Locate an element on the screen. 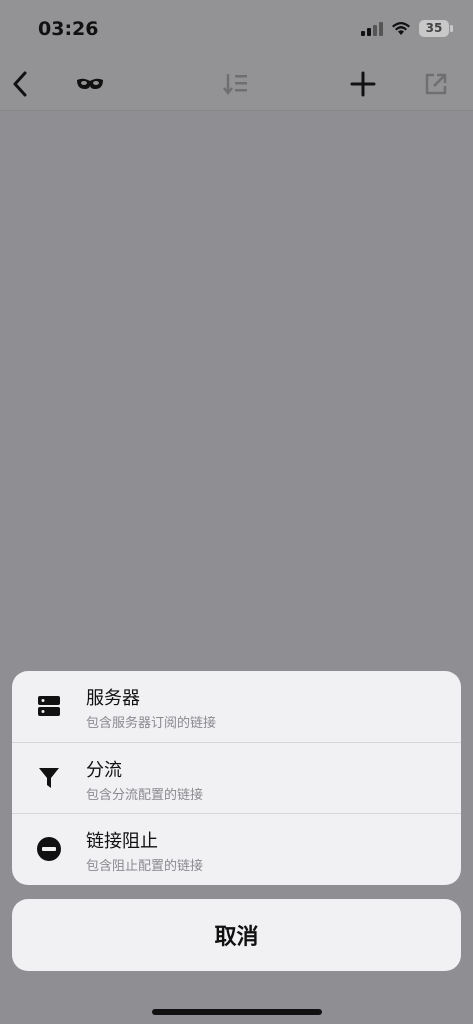  sheet-item-title: 服务器 is located at coordinates (113, 698).